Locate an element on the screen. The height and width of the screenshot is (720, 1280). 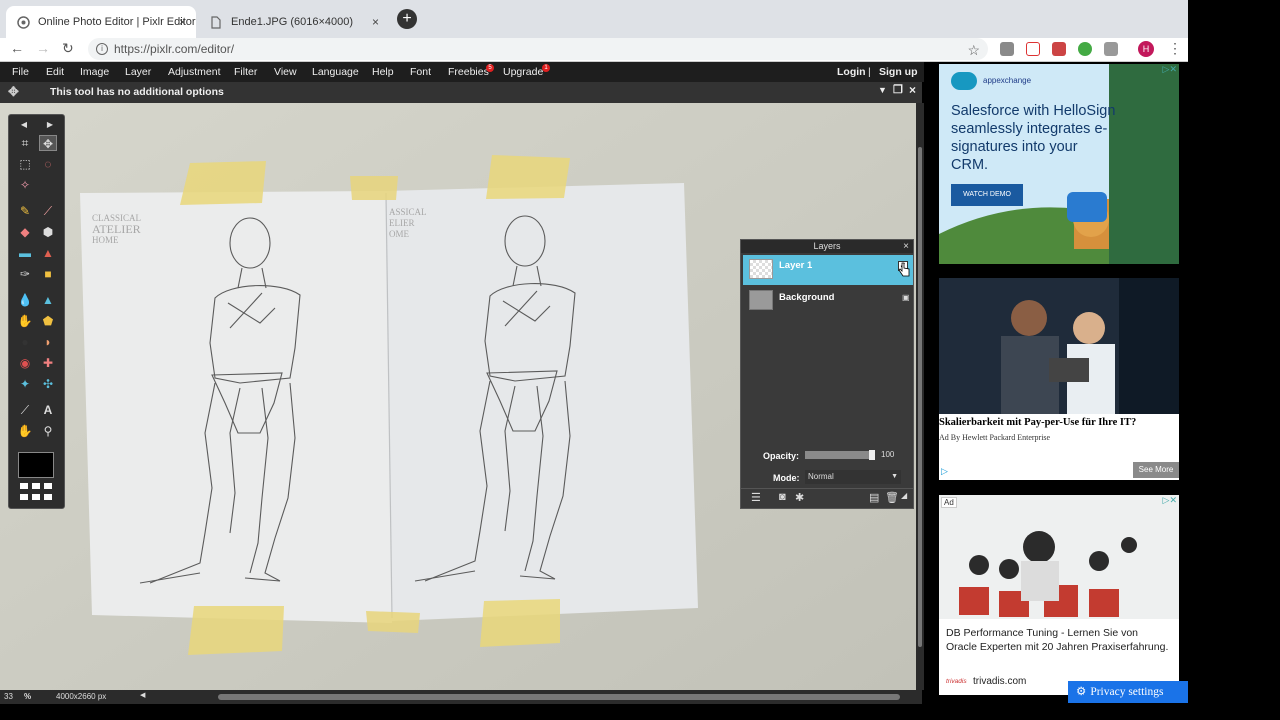
palette-left-arrow-icon: ◀ is located at coordinates (24, 125).